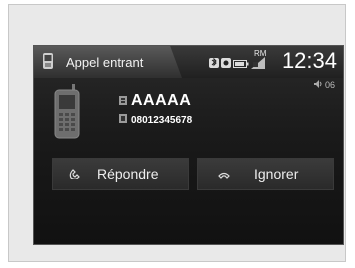  Describe the element at coordinates (155, 110) in the screenshot. I see `caller-info: AAAAA 08012345678` at that location.